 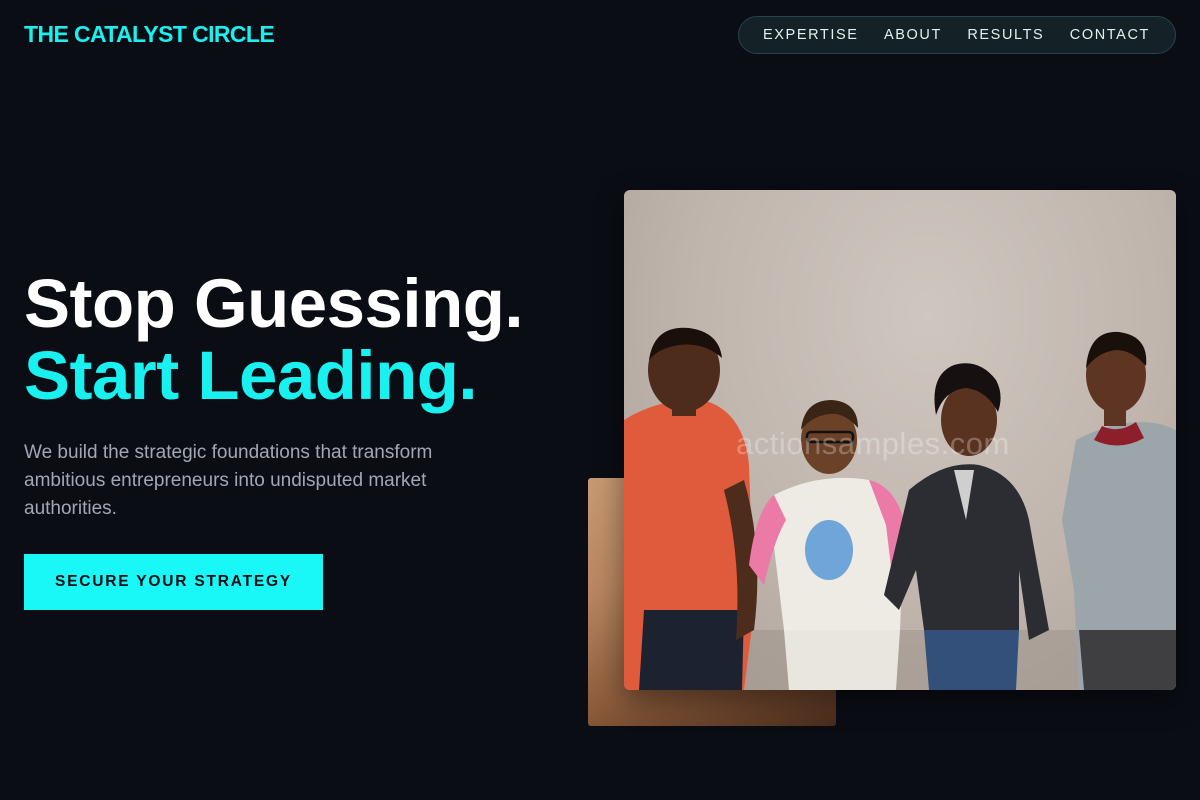 What do you see at coordinates (1119, 510) in the screenshot?
I see `person-grey-sweater` at bounding box center [1119, 510].